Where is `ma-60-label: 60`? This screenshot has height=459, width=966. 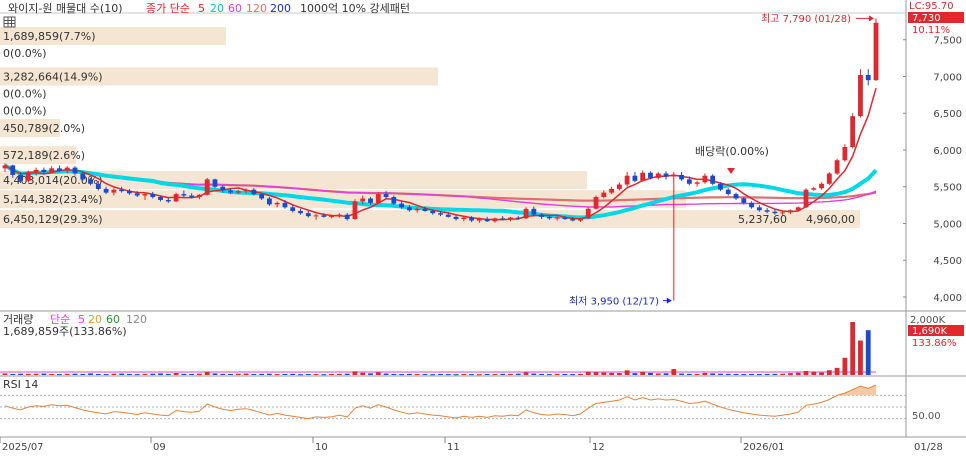 ma-60-label: 60 is located at coordinates (235, 8).